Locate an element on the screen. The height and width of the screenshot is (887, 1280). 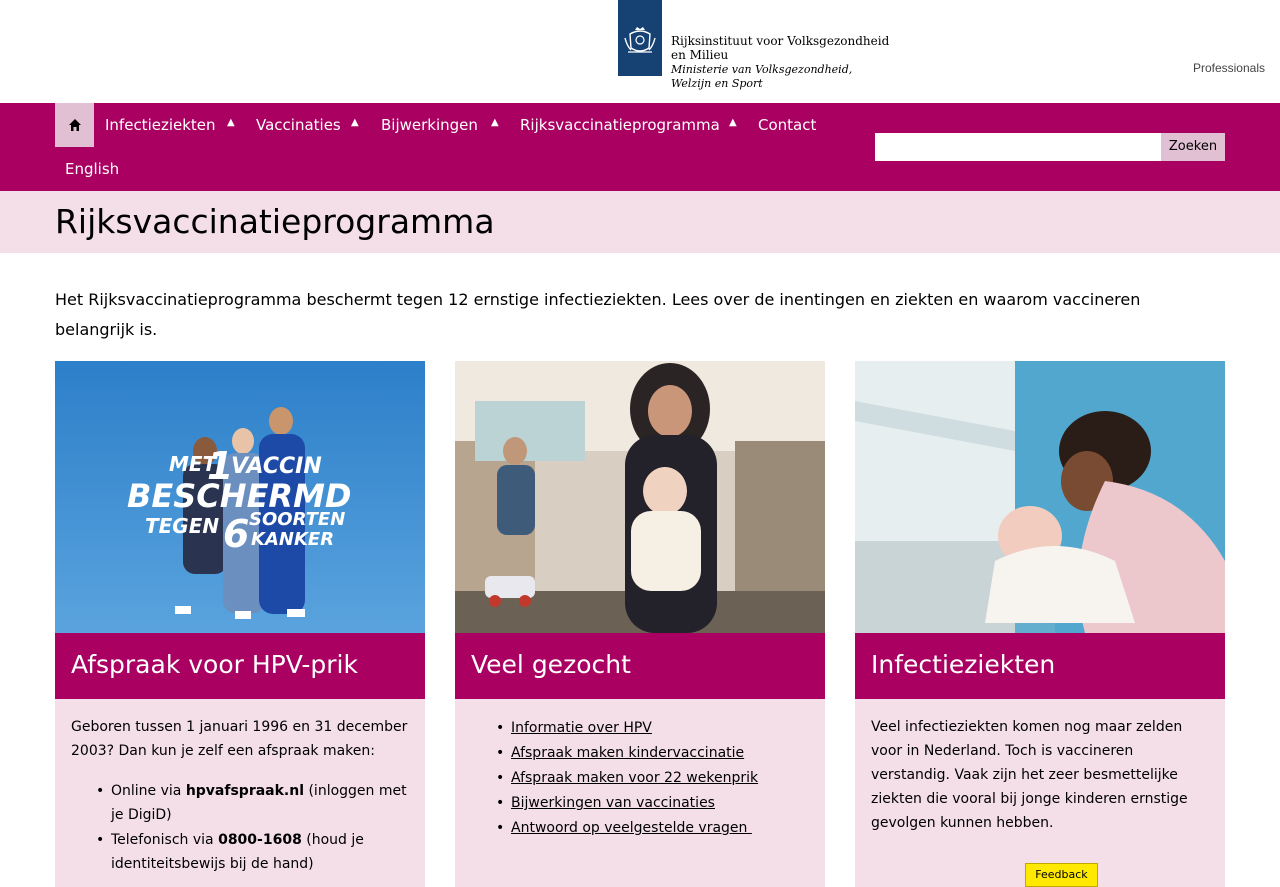
coat-of-arms-icon is located at coordinates (640, 40).